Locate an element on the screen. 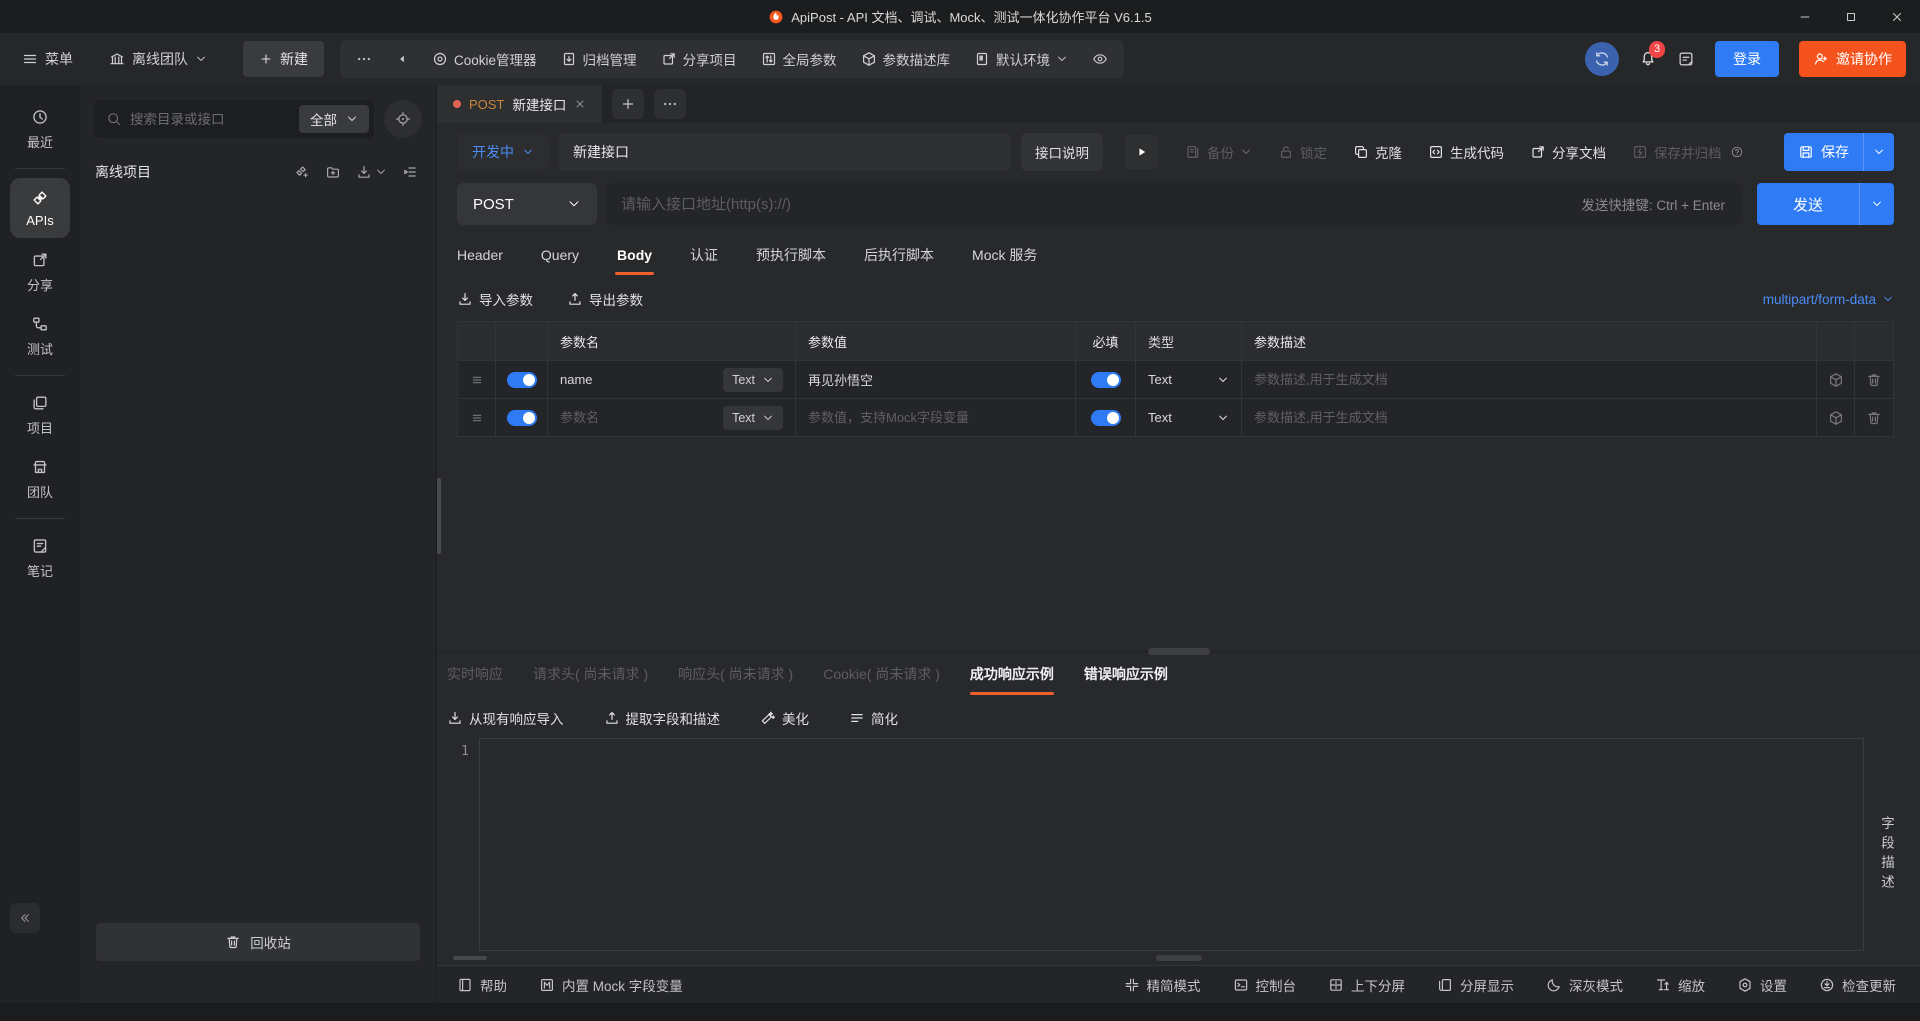 The image size is (1920, 1021). vertical-scrollbar-thumb is located at coordinates (439, 516).